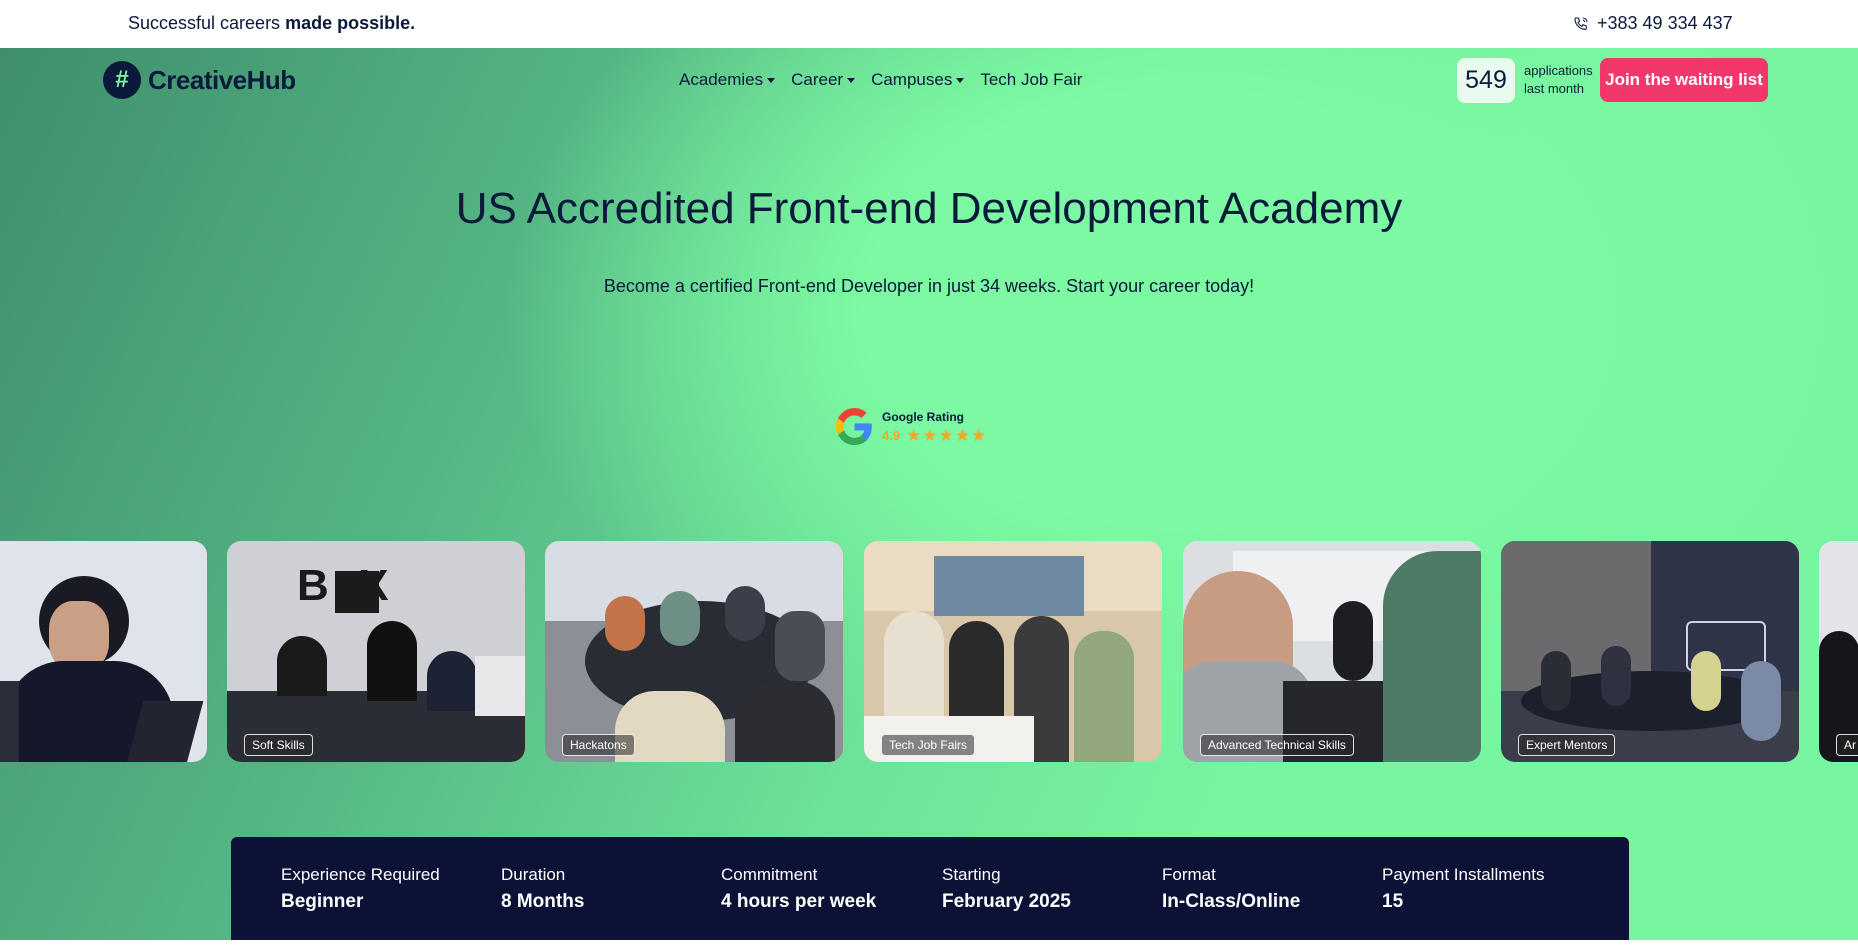 The height and width of the screenshot is (948, 1858). What do you see at coordinates (947, 435) in the screenshot?
I see `rating-stars-icon: ★★★★★` at bounding box center [947, 435].